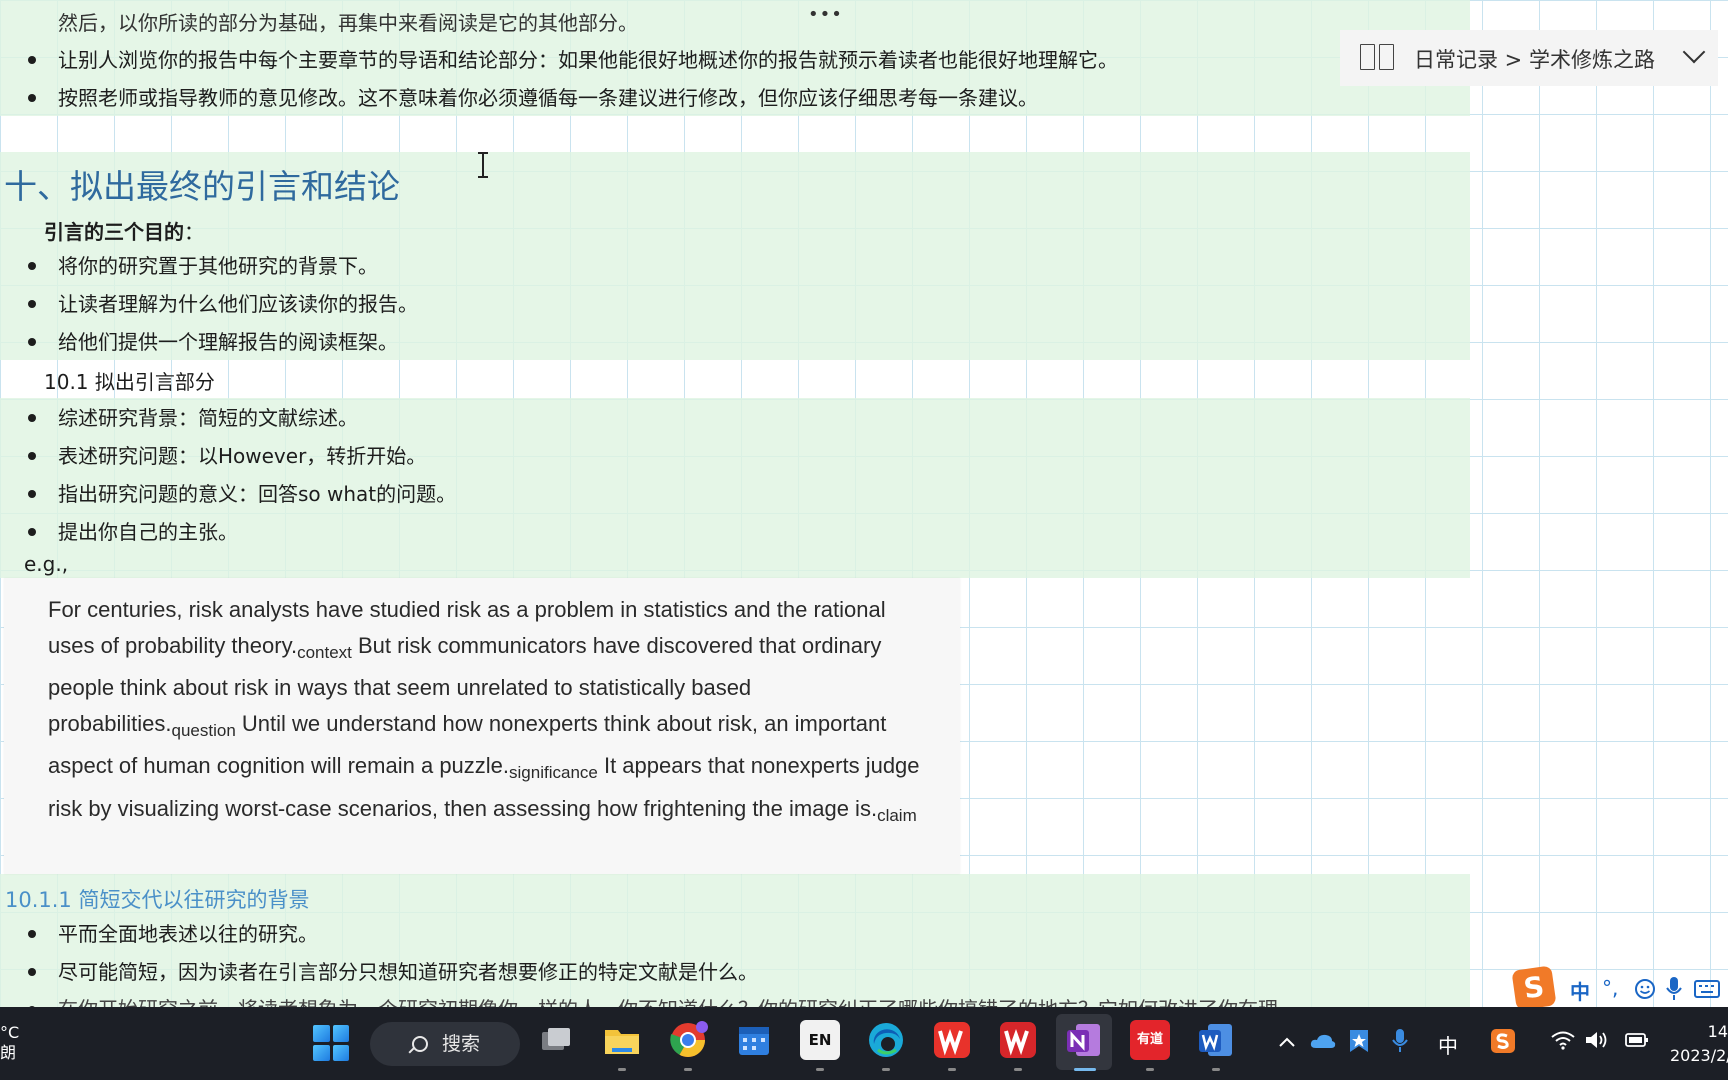 Image resolution: width=1728 pixels, height=1080 pixels. Describe the element at coordinates (897, 815) in the screenshot. I see `example-tag: claim` at that location.